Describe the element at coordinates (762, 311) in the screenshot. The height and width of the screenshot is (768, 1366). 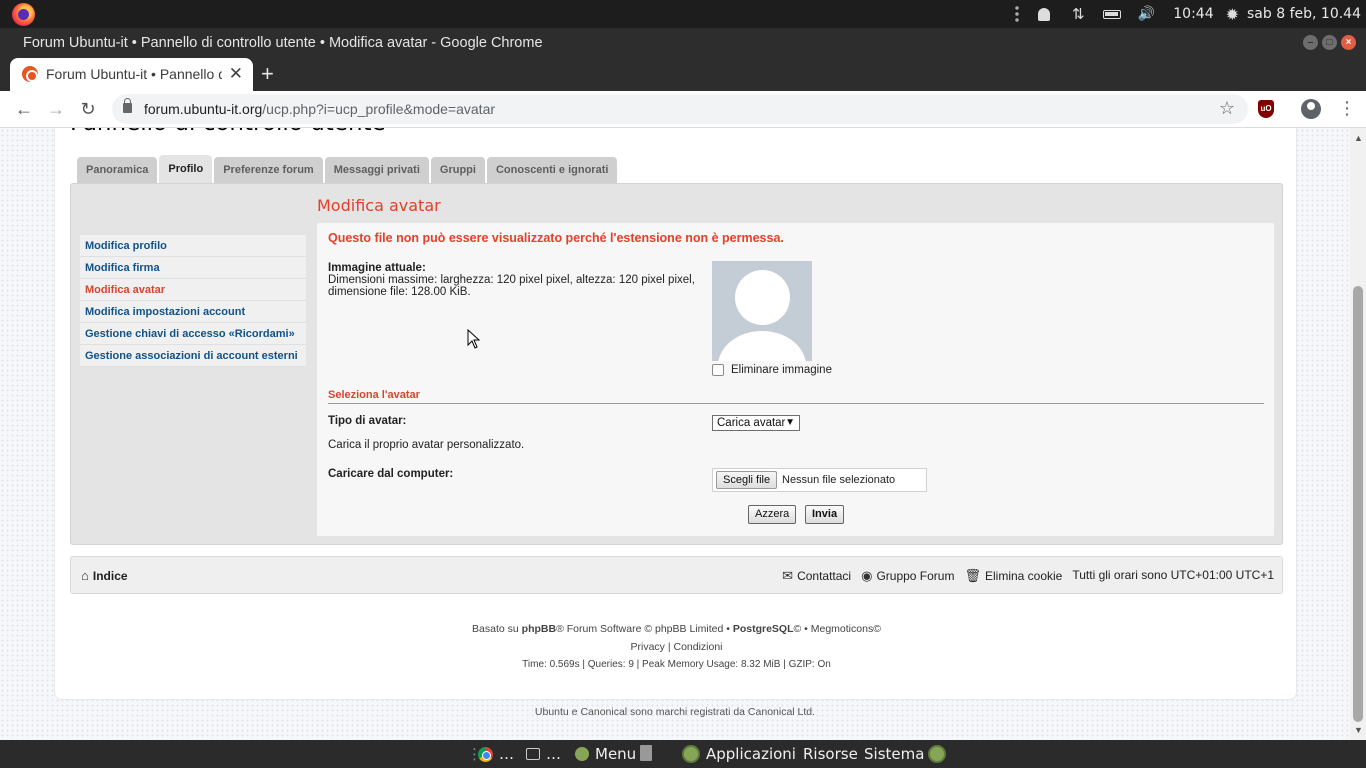
I see `avatar-placeholder` at that location.